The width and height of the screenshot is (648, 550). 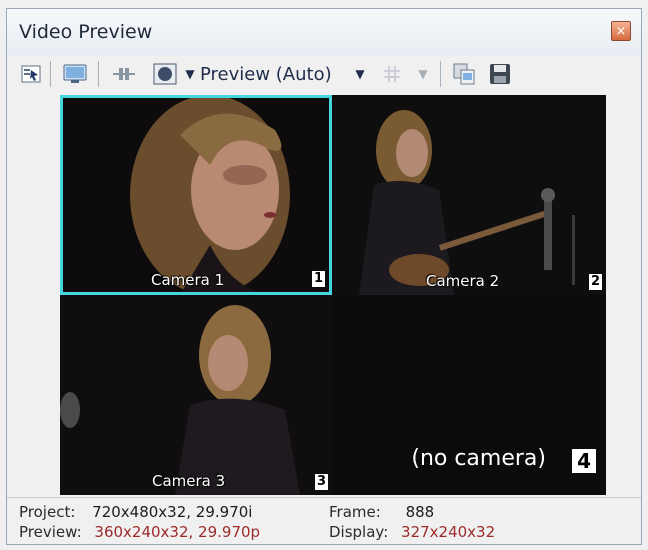 I want to click on preview-value: 360x240x32, 29.970p, so click(x=177, y=532).